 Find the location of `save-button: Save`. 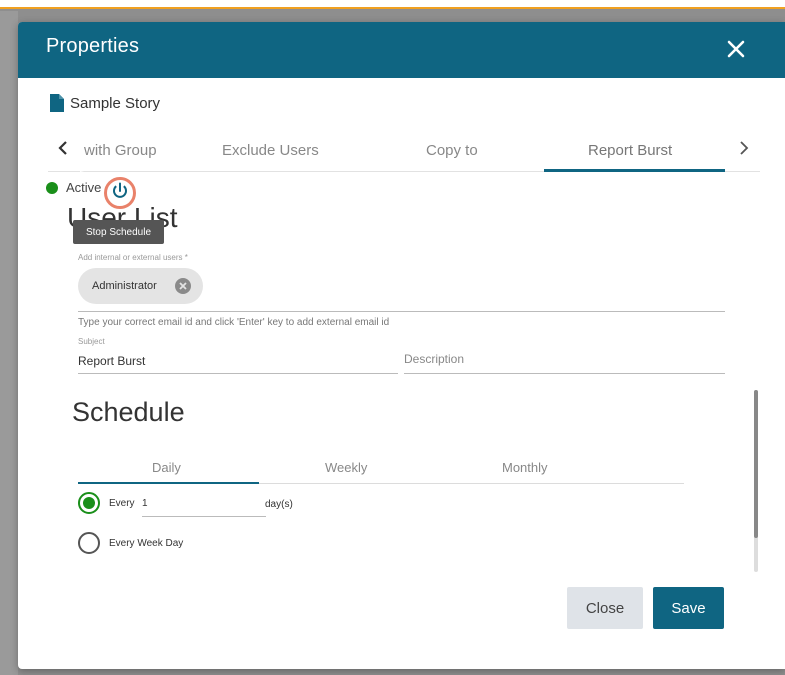

save-button: Save is located at coordinates (688, 608).